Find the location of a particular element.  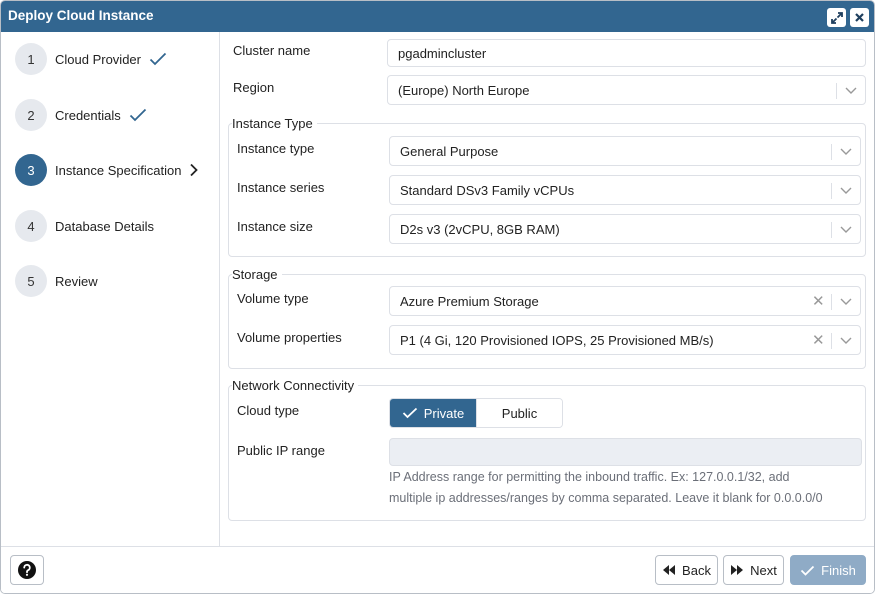

step-label: Review is located at coordinates (76, 281).